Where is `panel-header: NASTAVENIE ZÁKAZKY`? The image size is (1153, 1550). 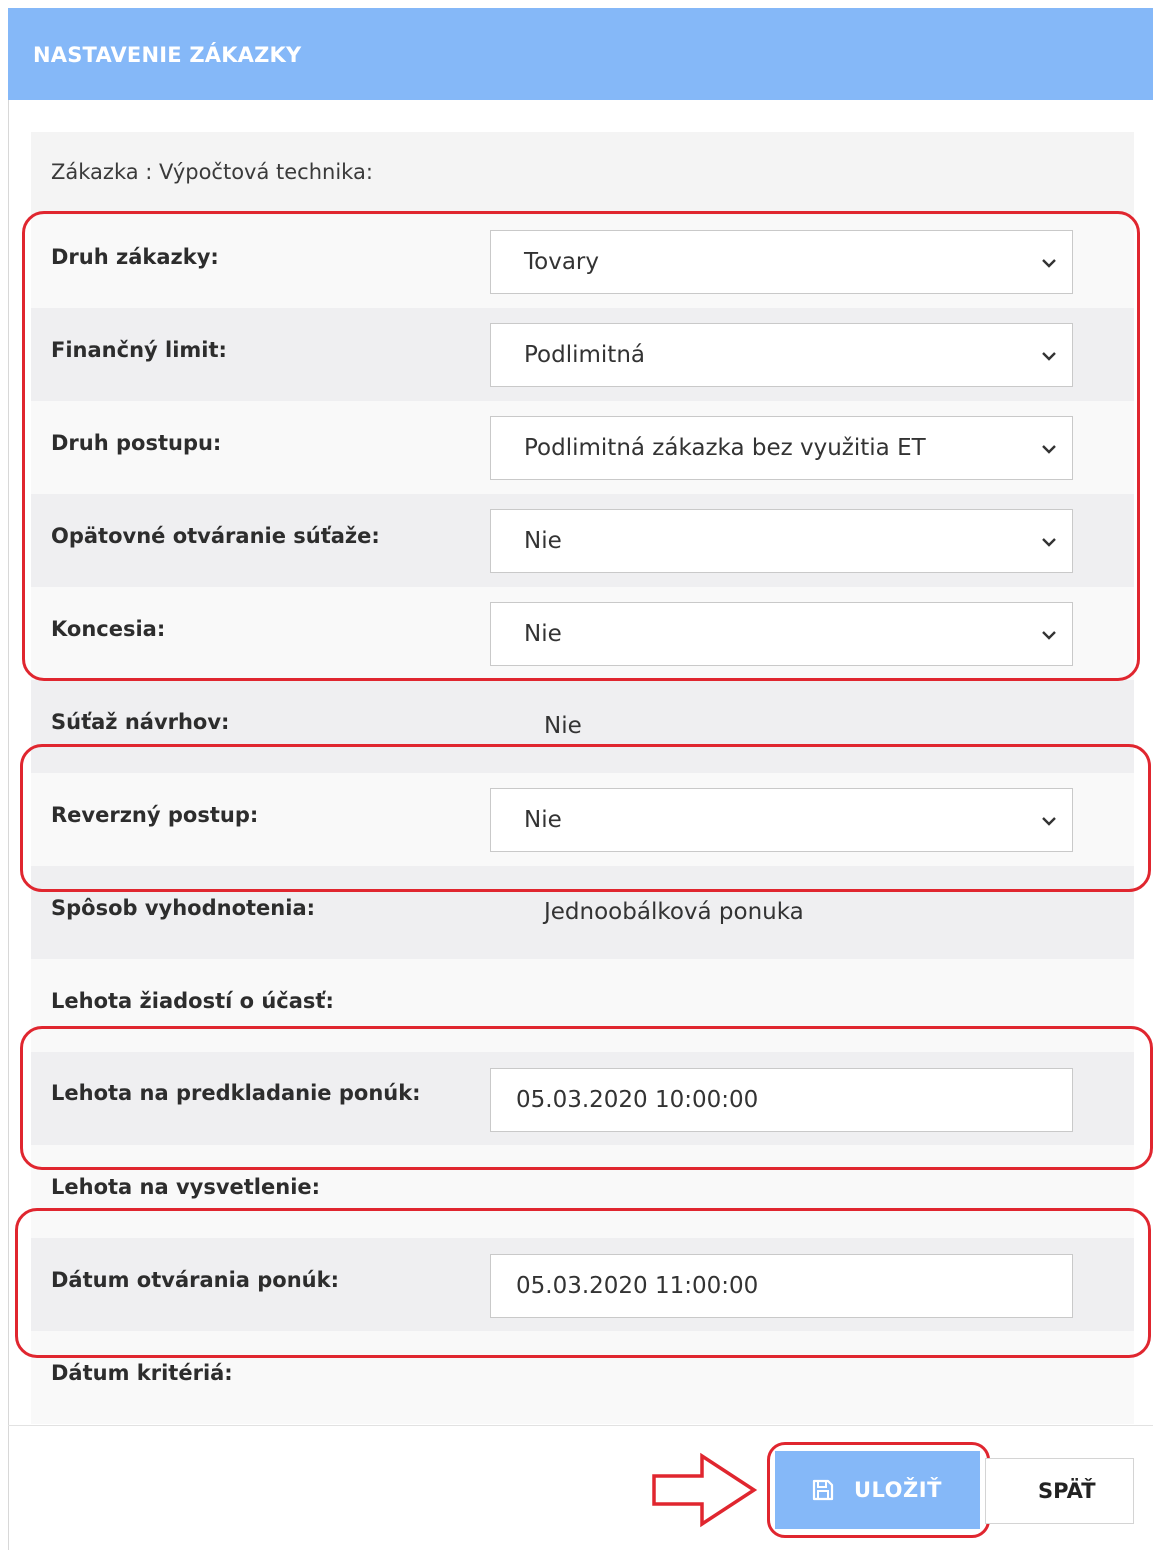
panel-header: NASTAVENIE ZÁKAZKY is located at coordinates (580, 54).